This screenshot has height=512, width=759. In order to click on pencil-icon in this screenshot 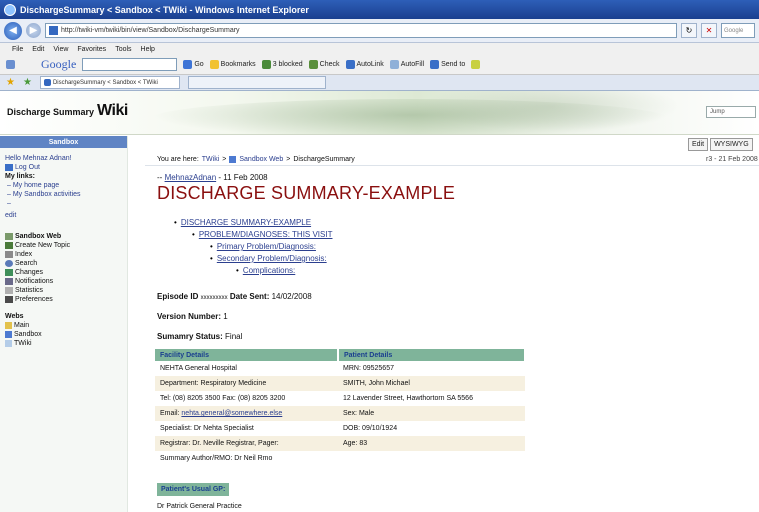, I will do `click(476, 64)`.